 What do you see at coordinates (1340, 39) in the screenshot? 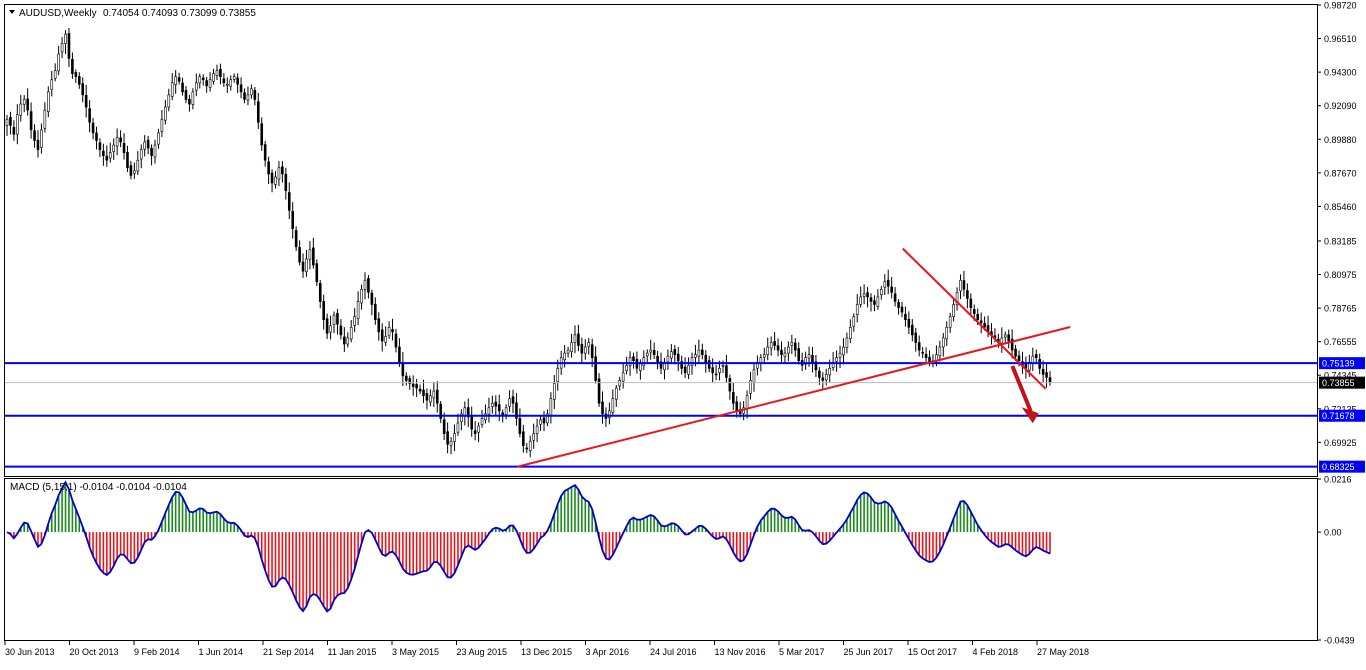
I see `y-tick-label: 0.96510` at bounding box center [1340, 39].